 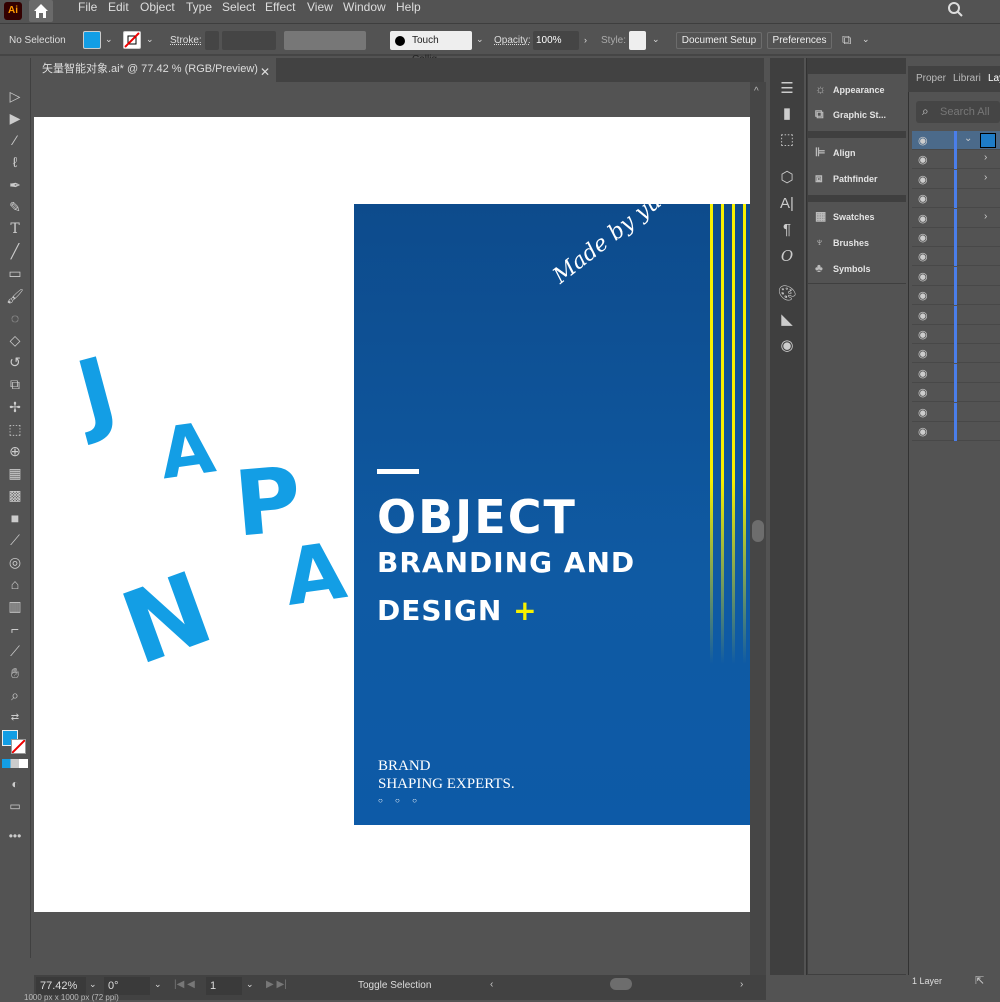 What do you see at coordinates (491, 984) in the screenshot?
I see `scroll-left-icon: ‹` at bounding box center [491, 984].